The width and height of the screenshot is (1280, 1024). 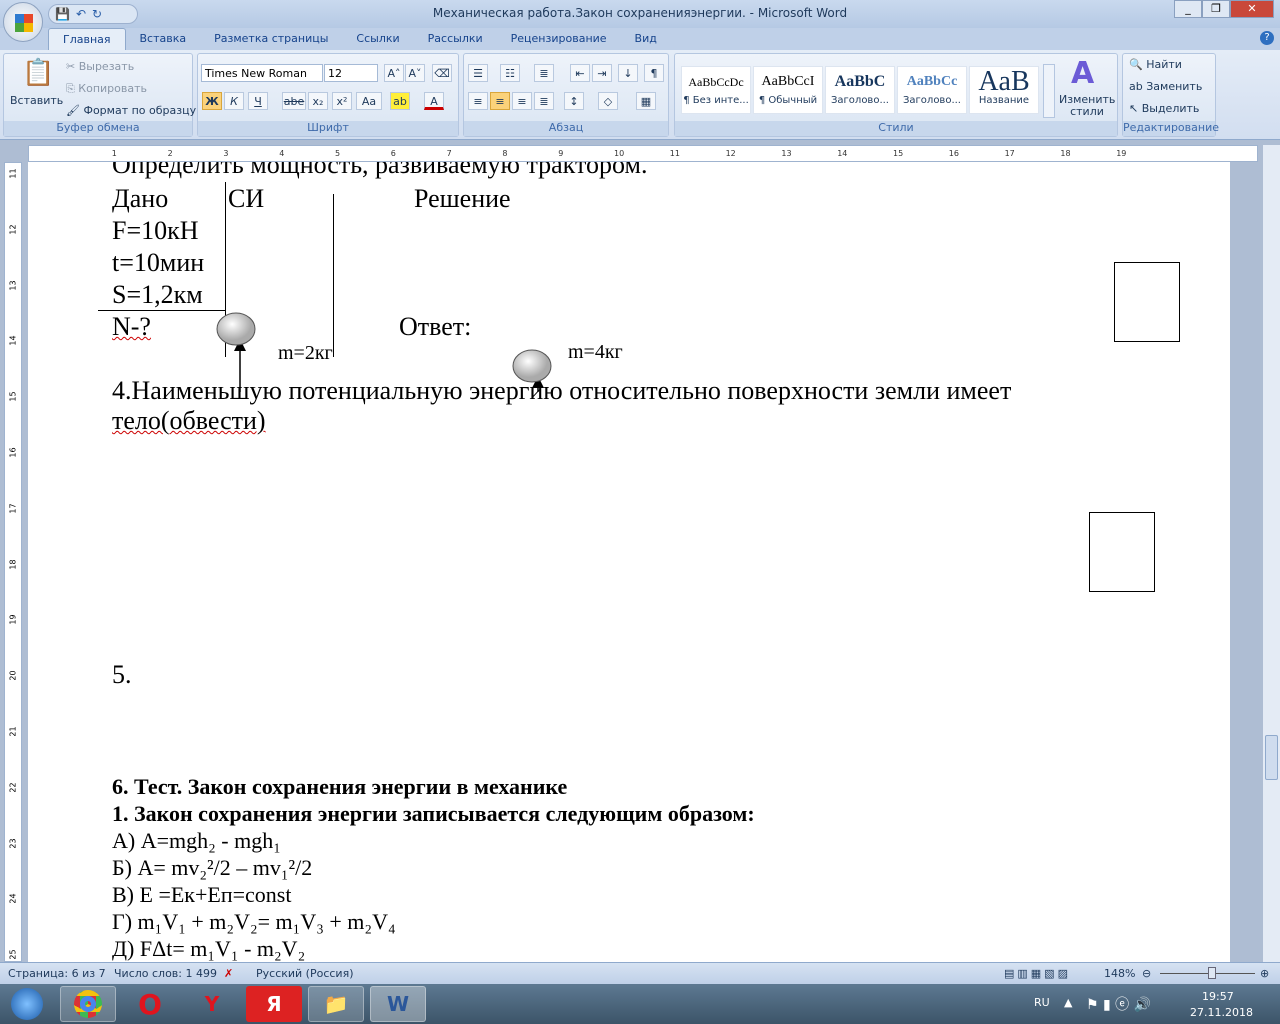 I want to click on line-spacing-icon: ↕, so click(x=574, y=101).